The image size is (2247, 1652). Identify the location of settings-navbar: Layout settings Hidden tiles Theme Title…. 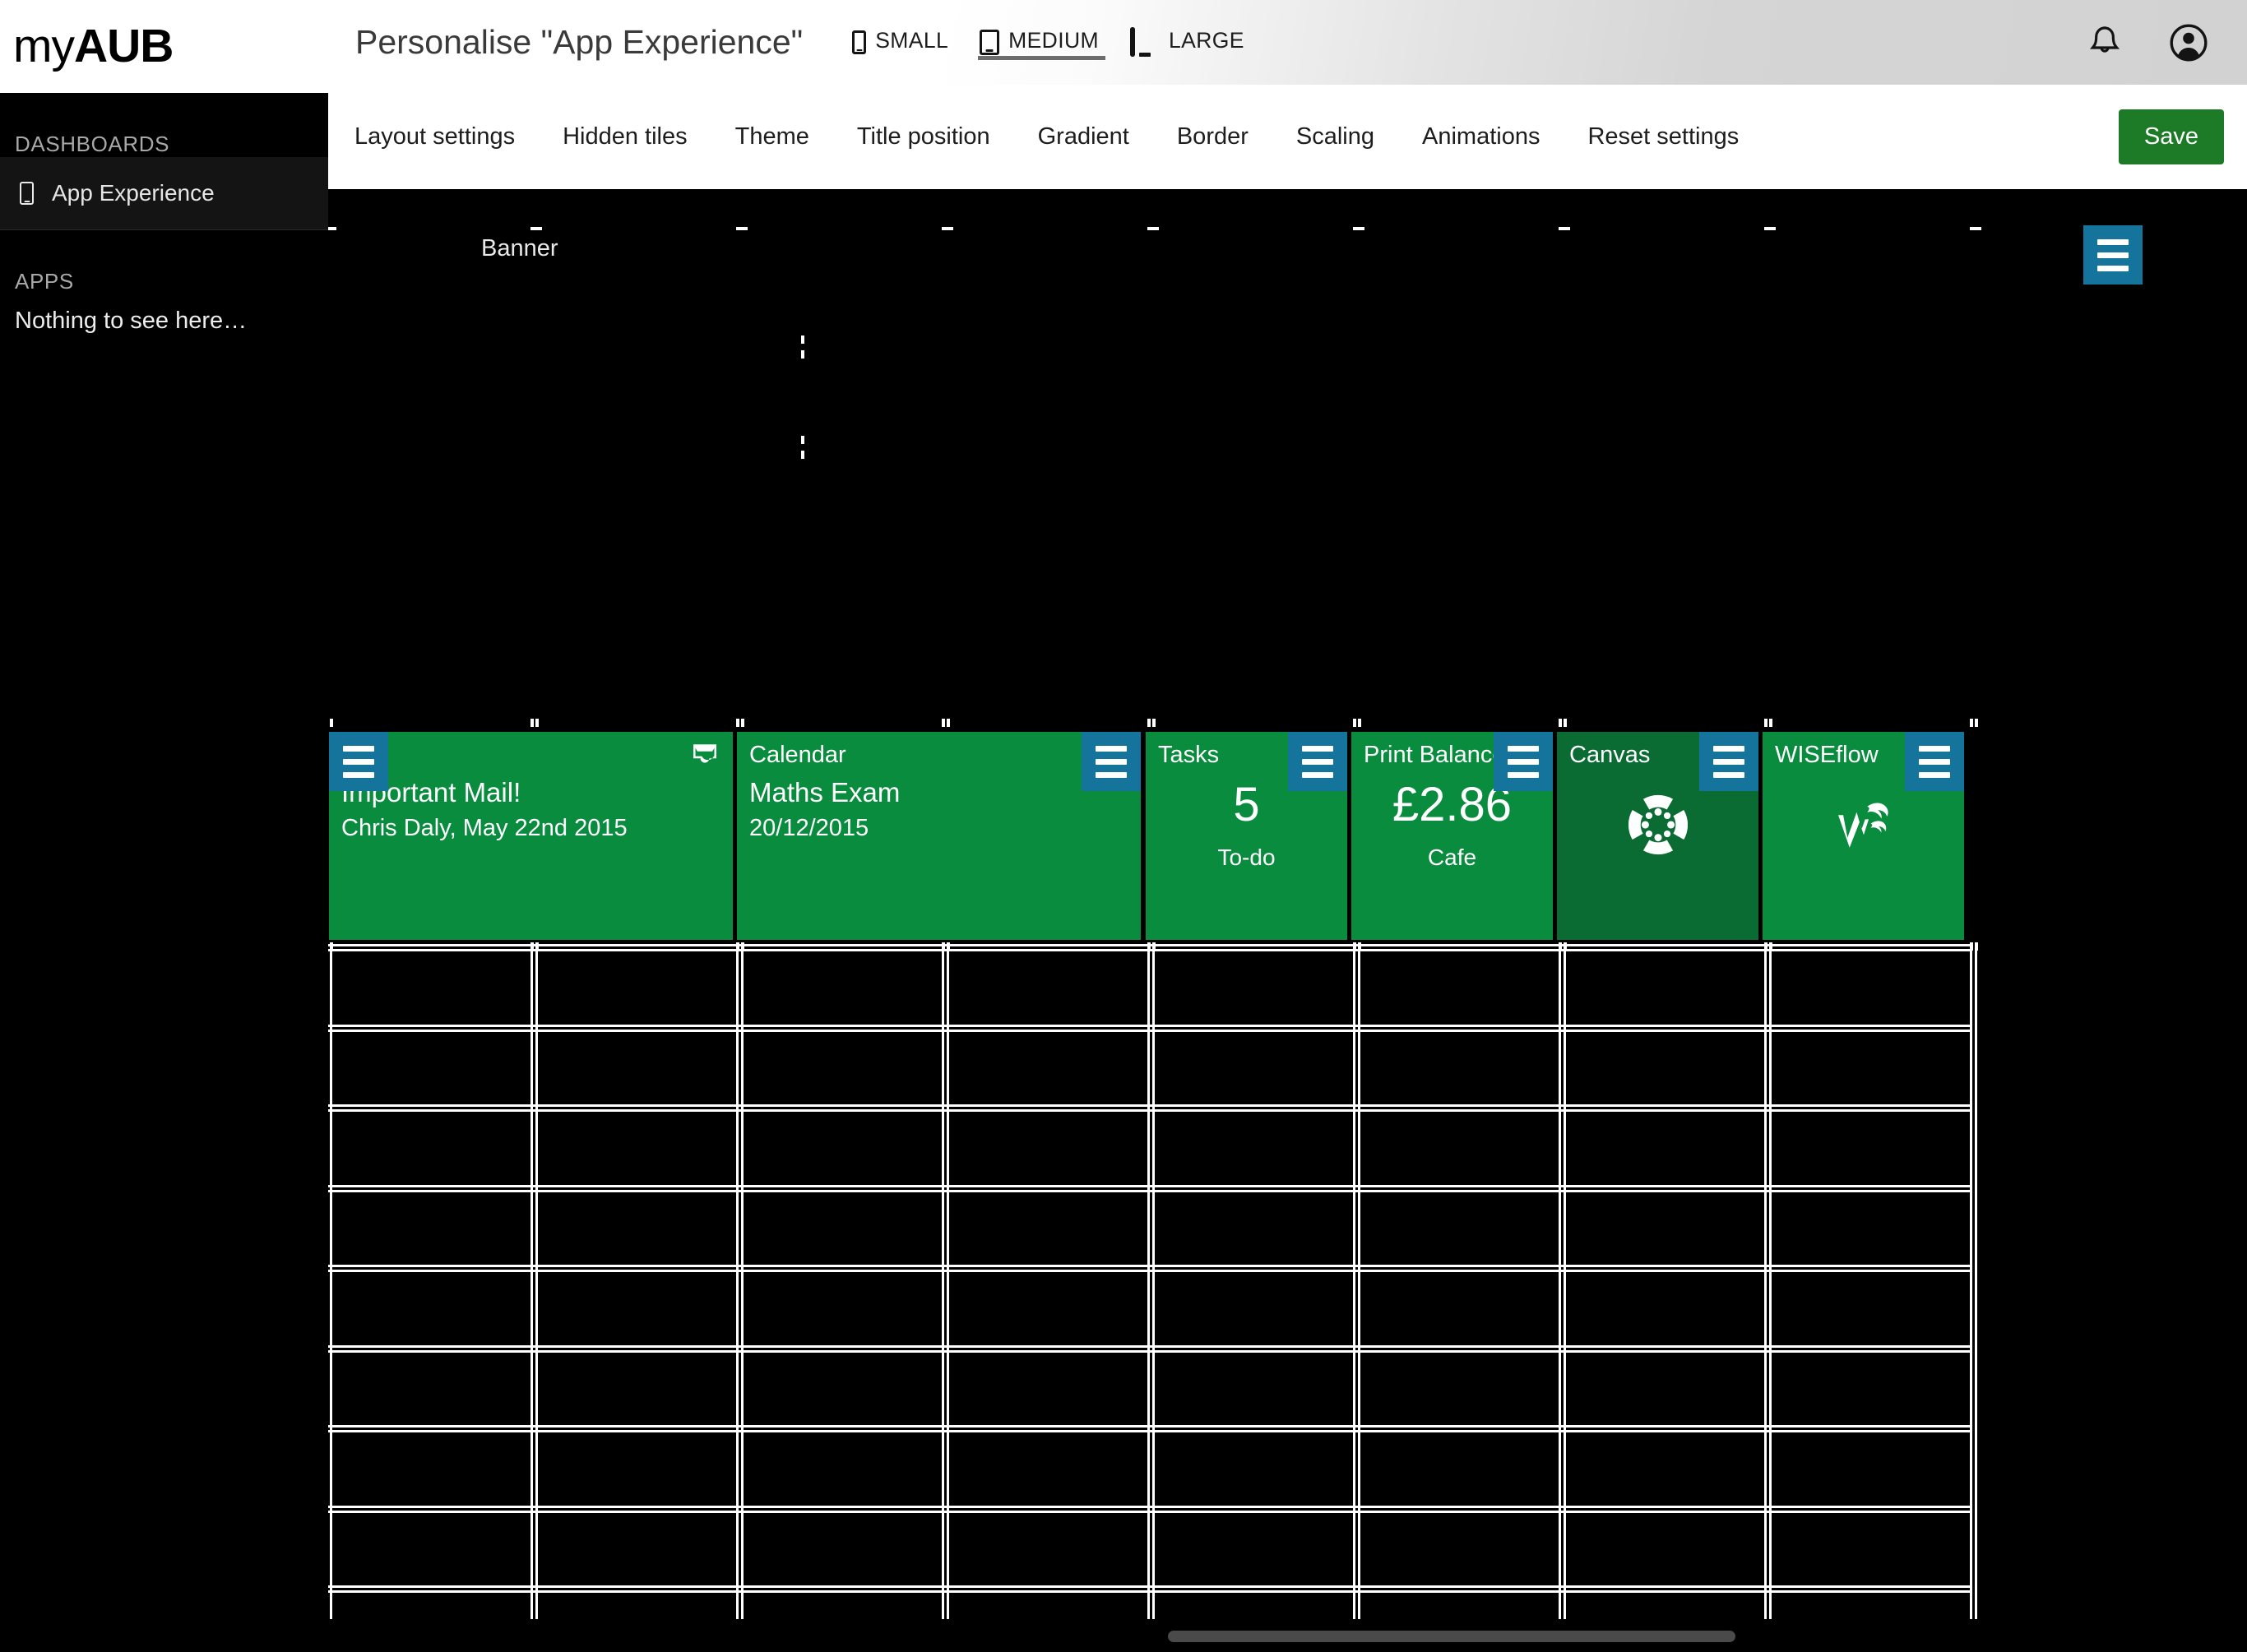
(1287, 137).